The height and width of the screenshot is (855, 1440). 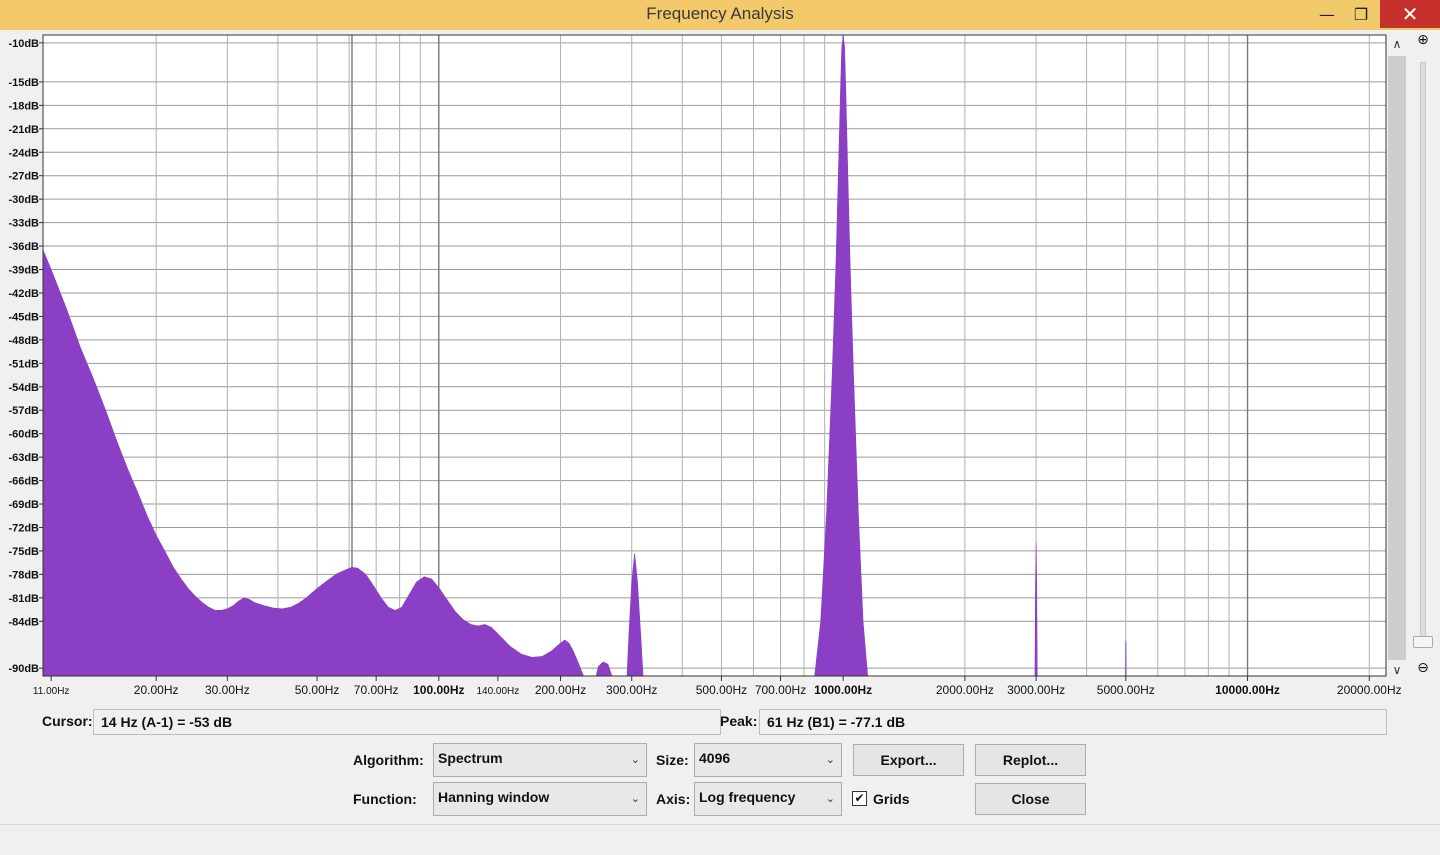 I want to click on y-tick-label: -78dB, so click(x=23, y=575).